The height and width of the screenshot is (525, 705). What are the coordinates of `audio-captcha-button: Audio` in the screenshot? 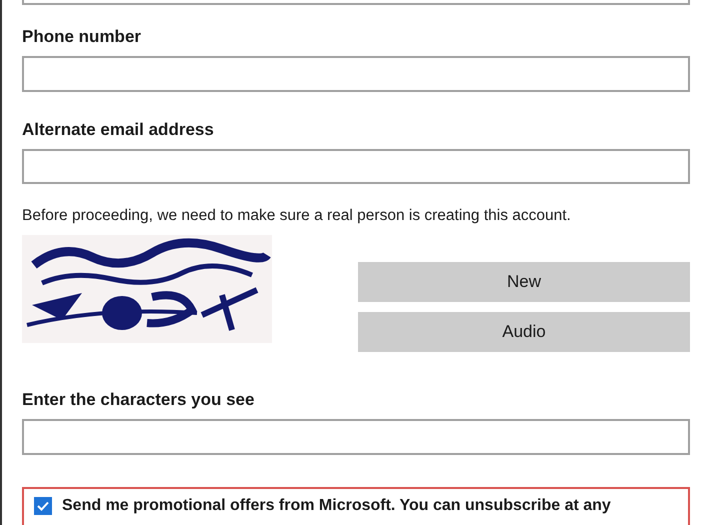 It's located at (524, 332).